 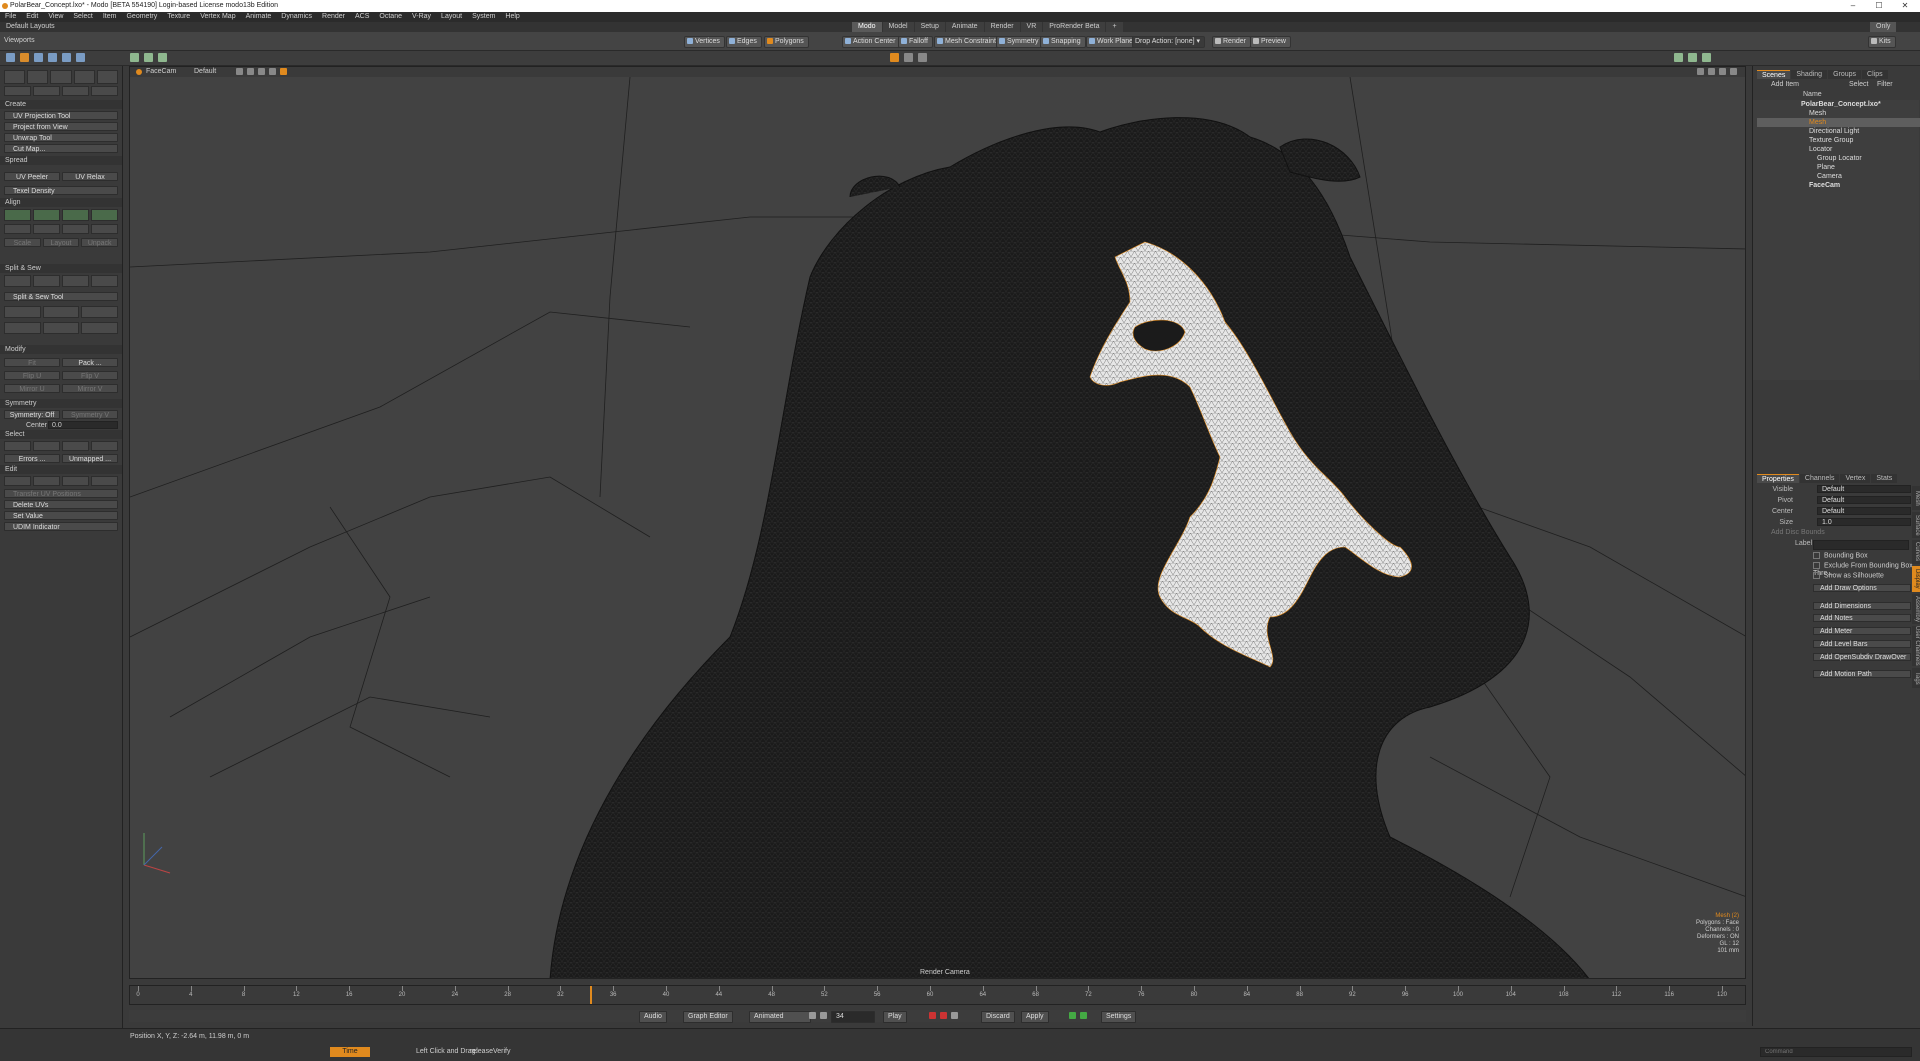 I want to click on time-button: Time, so click(x=350, y=1052).